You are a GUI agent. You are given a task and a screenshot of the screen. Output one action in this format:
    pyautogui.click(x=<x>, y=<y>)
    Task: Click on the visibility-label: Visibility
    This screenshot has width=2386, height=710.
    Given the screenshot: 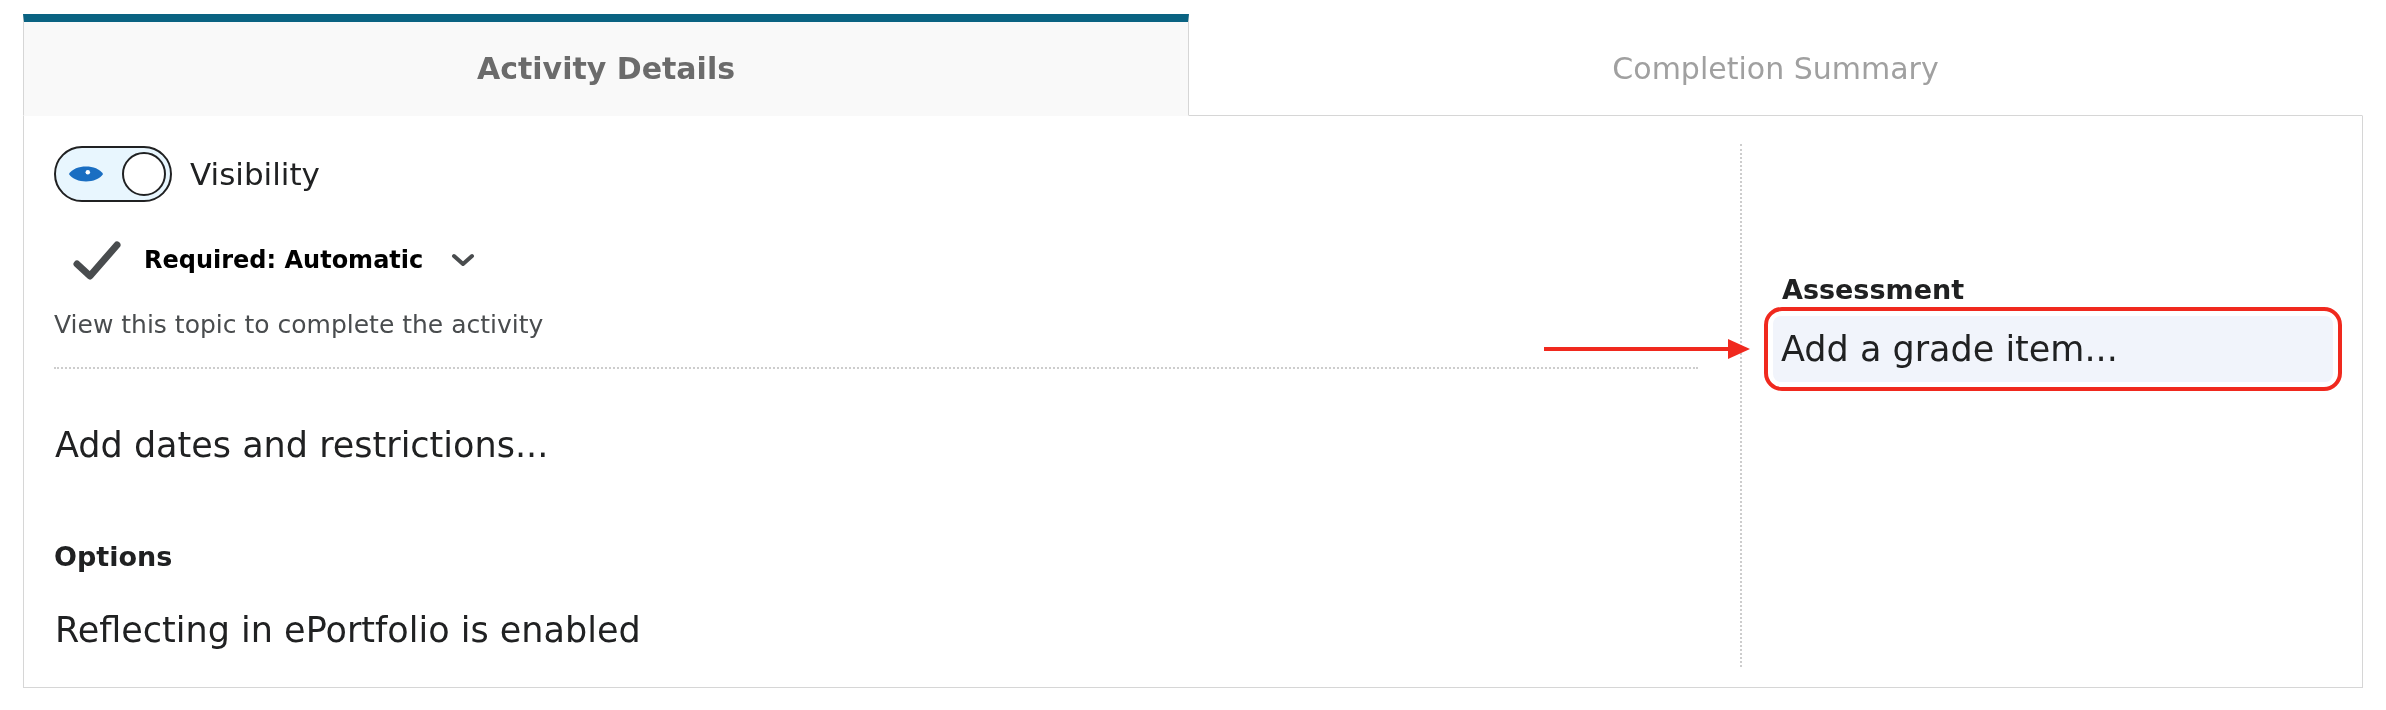 What is the action you would take?
    pyautogui.click(x=255, y=174)
    